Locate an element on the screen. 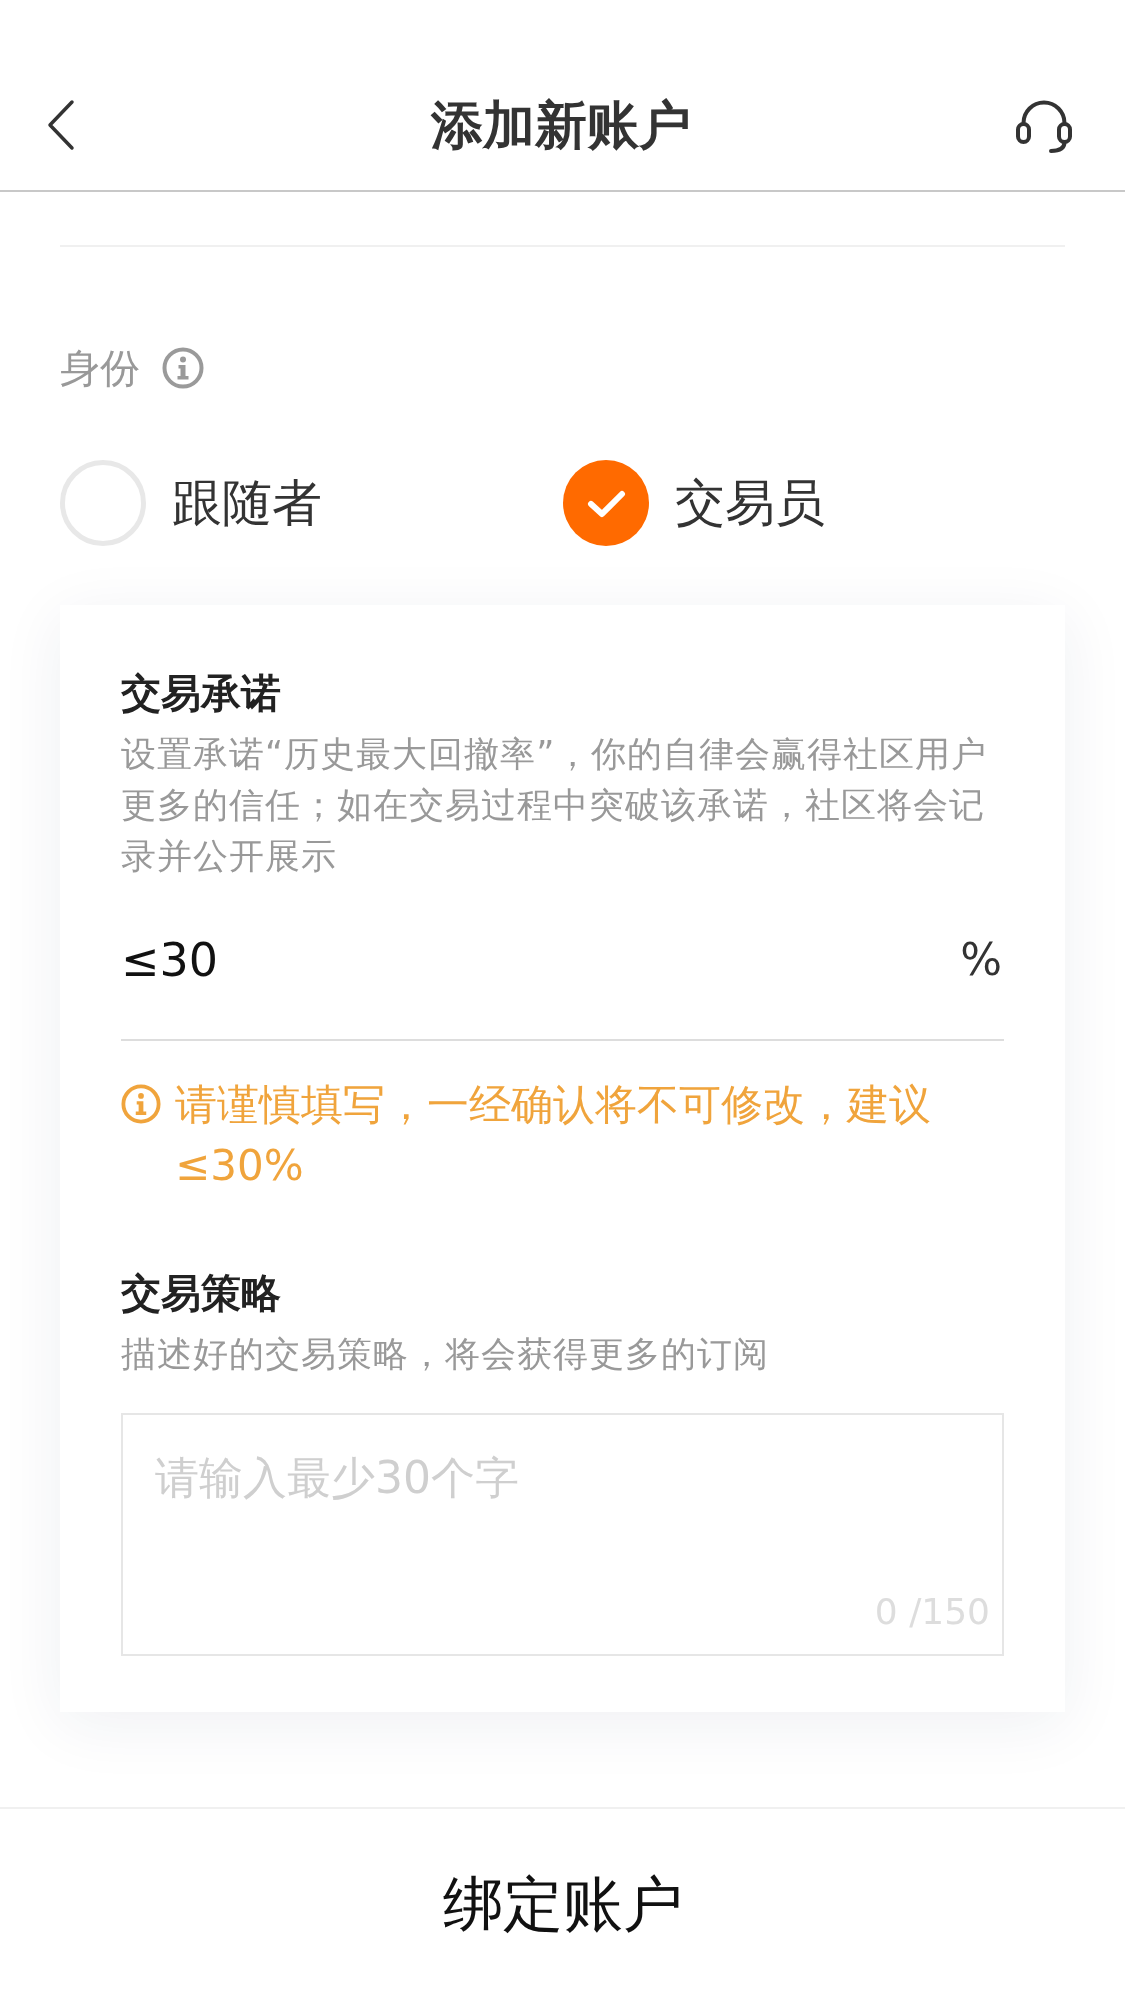 The height and width of the screenshot is (2001, 1125). section-title: 交易承诺 is located at coordinates (201, 693).